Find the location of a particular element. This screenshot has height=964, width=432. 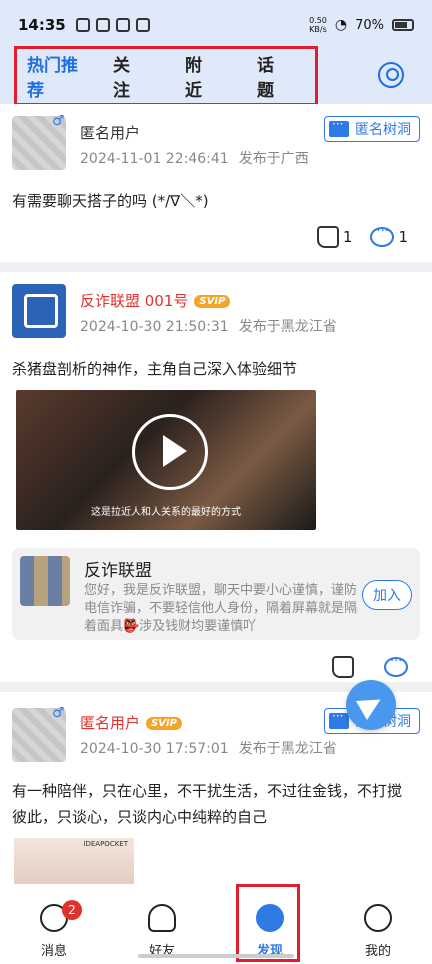

tab-following: 关注 is located at coordinates (129, 76).